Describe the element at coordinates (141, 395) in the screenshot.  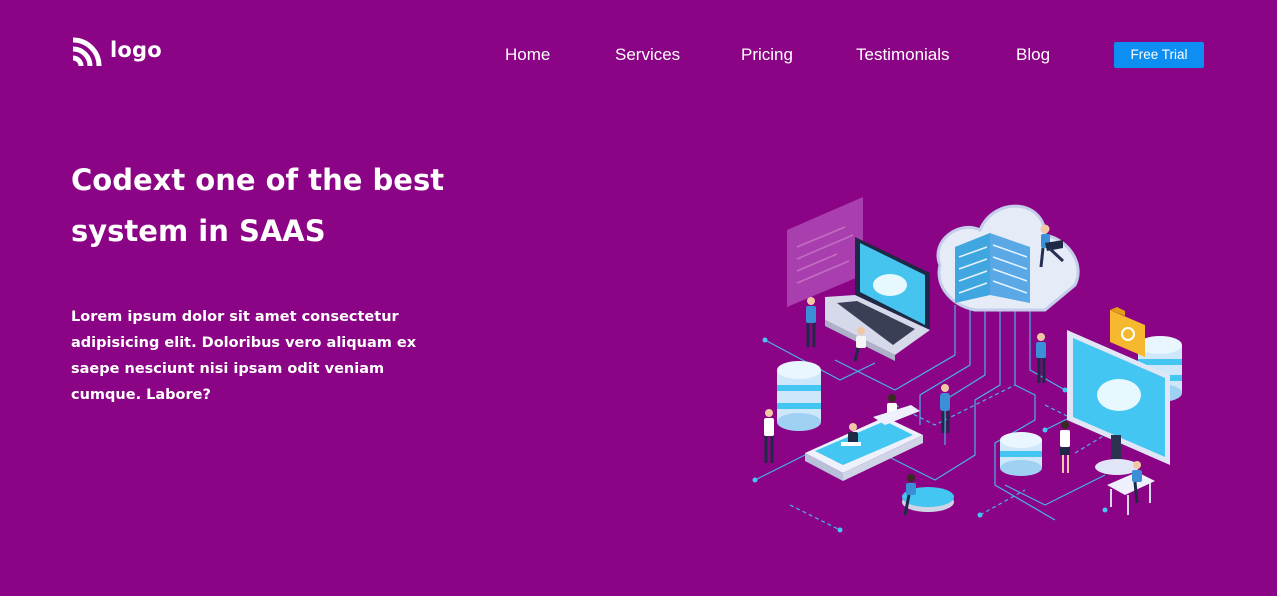
I see `hero-description-line: cumque. Labore?` at that location.